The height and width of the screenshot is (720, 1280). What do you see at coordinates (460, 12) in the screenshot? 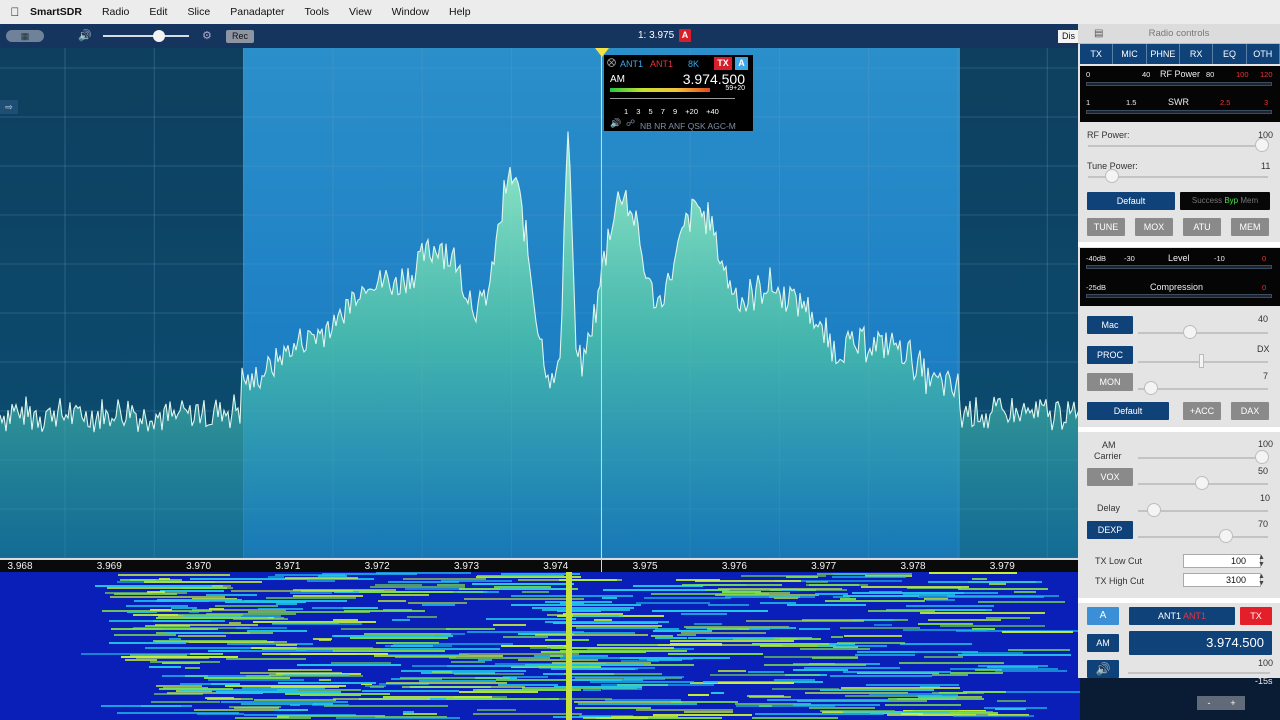
I see `menu-help: Help` at bounding box center [460, 12].